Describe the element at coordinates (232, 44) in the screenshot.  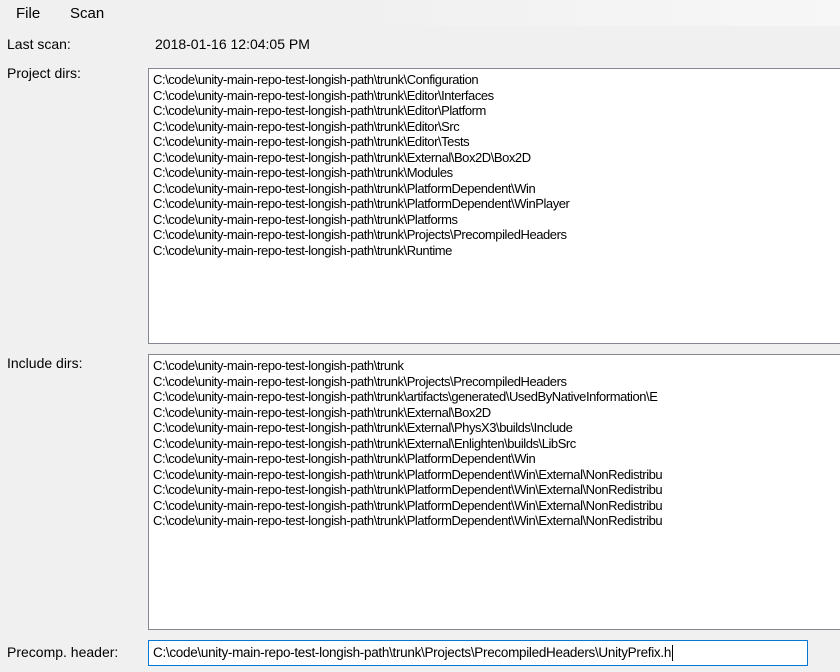
I see `last-scan-value: 2018-01-16 12:04:05 PM` at that location.